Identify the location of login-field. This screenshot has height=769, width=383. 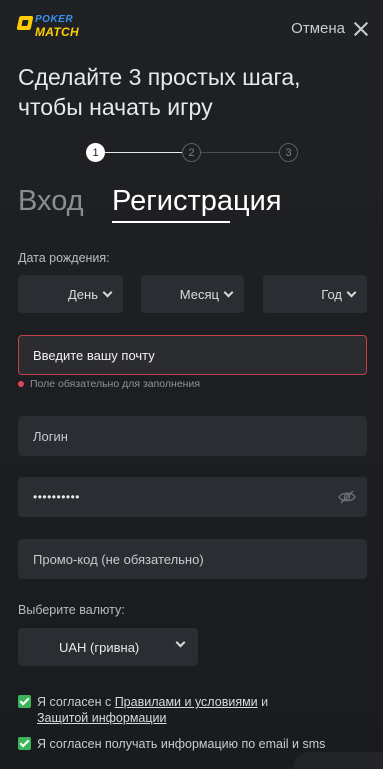
(183, 436).